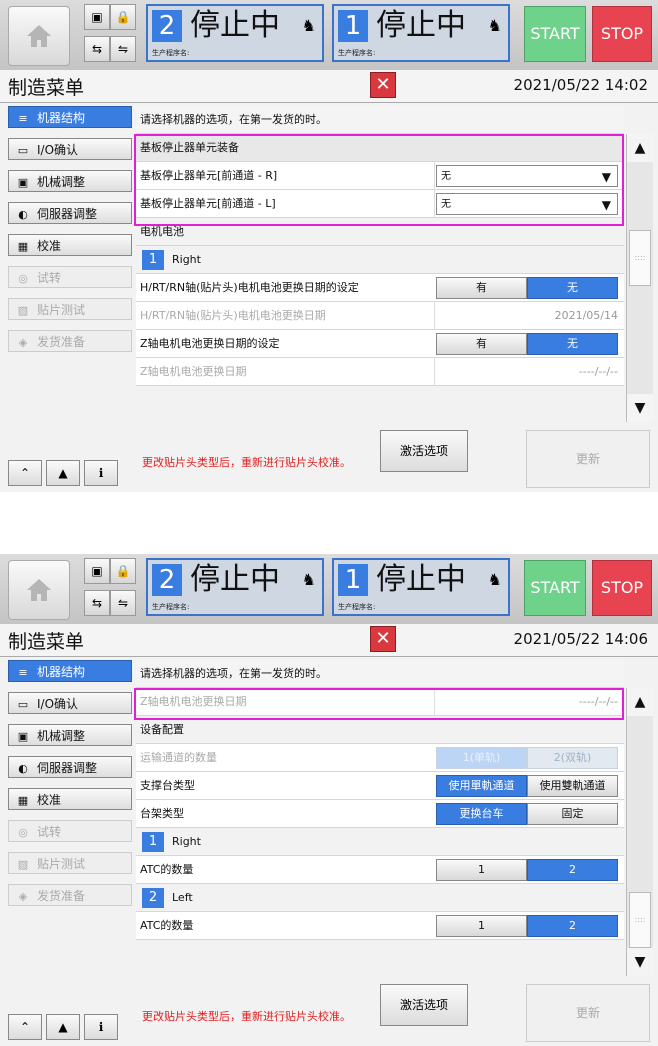  What do you see at coordinates (527, 758) in the screenshot?
I see `option-toggle: 1(单轨) 2(双轨)` at bounding box center [527, 758].